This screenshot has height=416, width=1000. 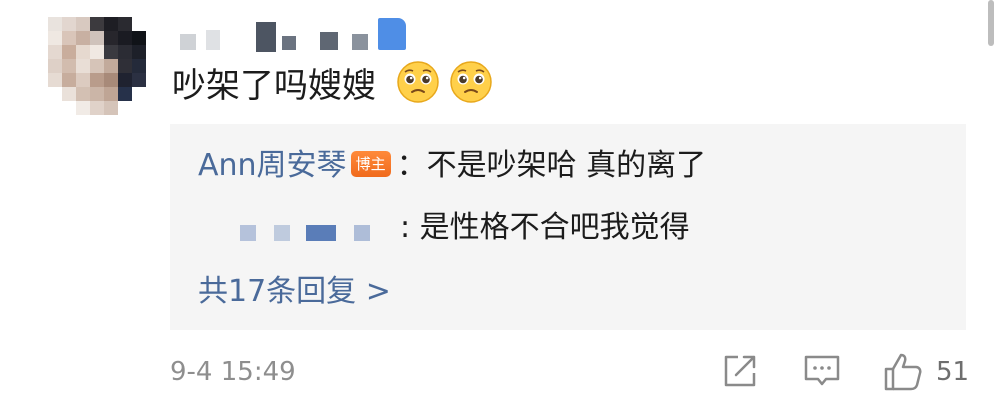 I want to click on reply-author: Ann周安琴, so click(x=272, y=165).